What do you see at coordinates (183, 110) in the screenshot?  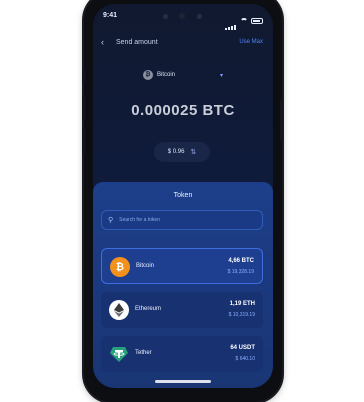 I see `amount-display: 0.000025 BTC` at bounding box center [183, 110].